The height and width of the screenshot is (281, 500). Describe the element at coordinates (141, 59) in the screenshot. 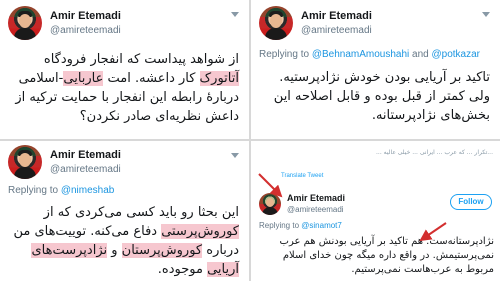

I see `tweet-text-part: از شواهد پیداست که انفجار فرودگاه` at that location.